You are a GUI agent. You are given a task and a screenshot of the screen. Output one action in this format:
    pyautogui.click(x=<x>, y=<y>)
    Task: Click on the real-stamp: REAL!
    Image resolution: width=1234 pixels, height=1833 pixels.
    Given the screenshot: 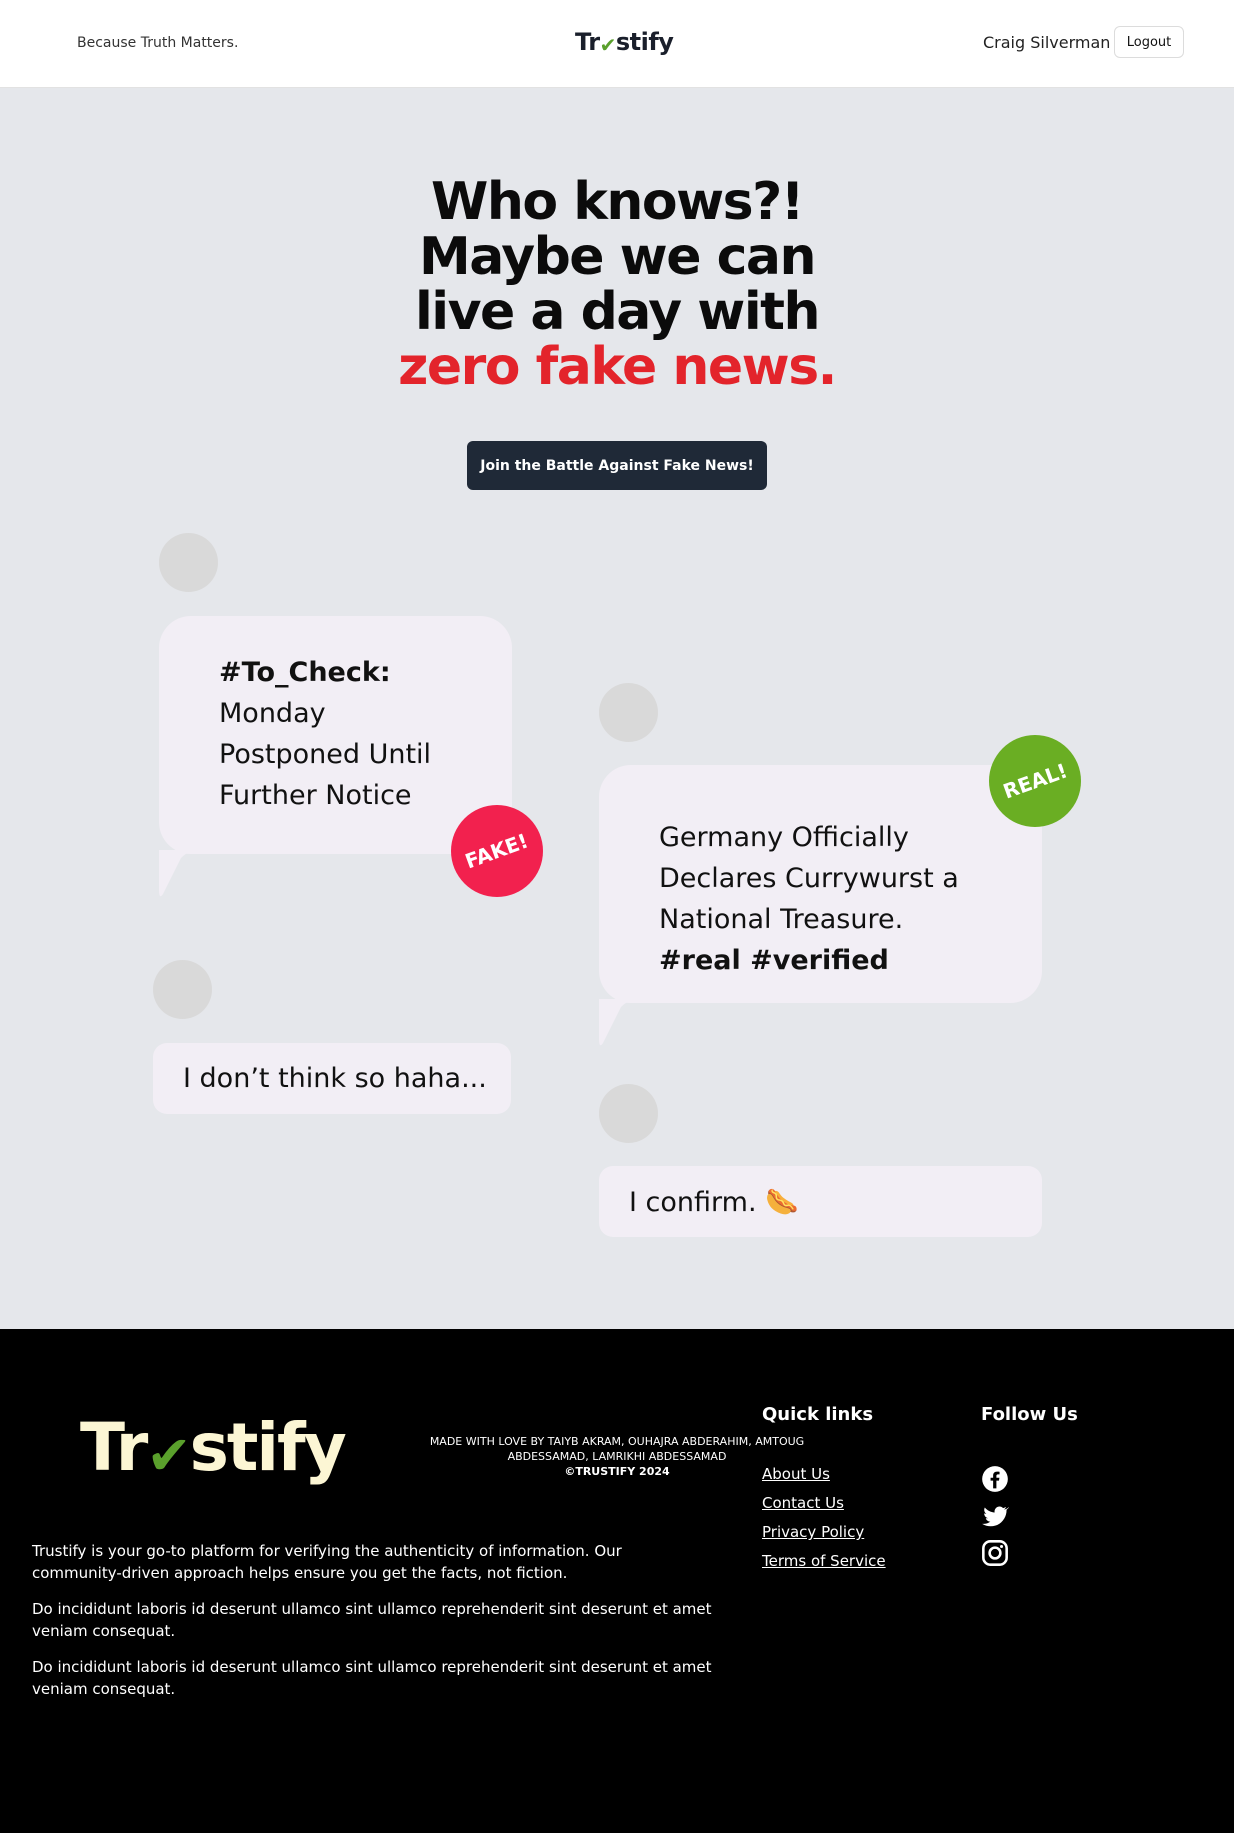 What is the action you would take?
    pyautogui.click(x=1035, y=781)
    